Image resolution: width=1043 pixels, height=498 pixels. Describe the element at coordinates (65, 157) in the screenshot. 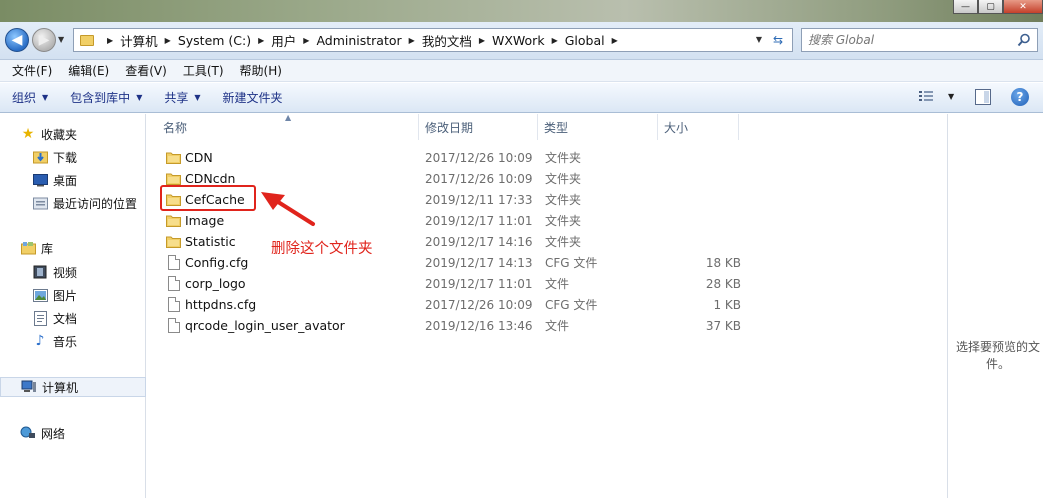

I see `nav-downloads-label: 下载` at that location.